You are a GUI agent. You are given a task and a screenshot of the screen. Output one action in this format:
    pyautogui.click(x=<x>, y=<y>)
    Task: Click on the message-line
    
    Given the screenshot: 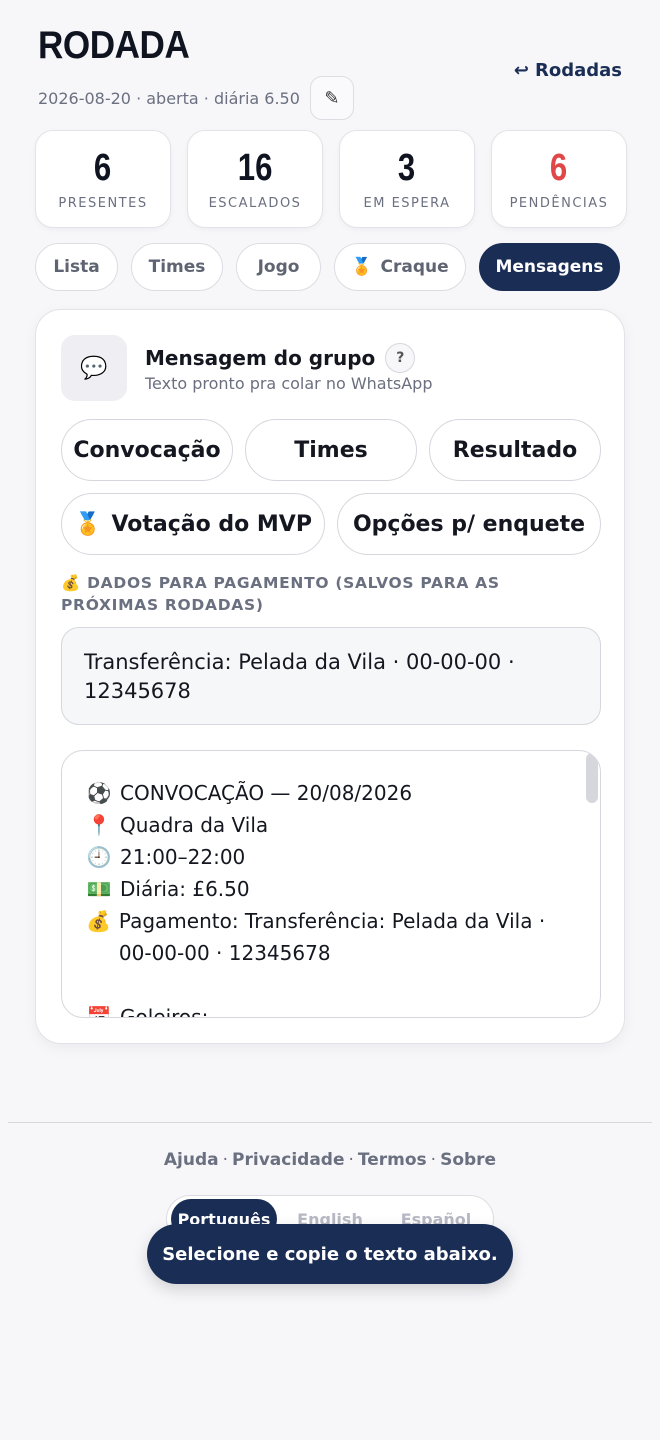 What is the action you would take?
    pyautogui.click(x=331, y=985)
    